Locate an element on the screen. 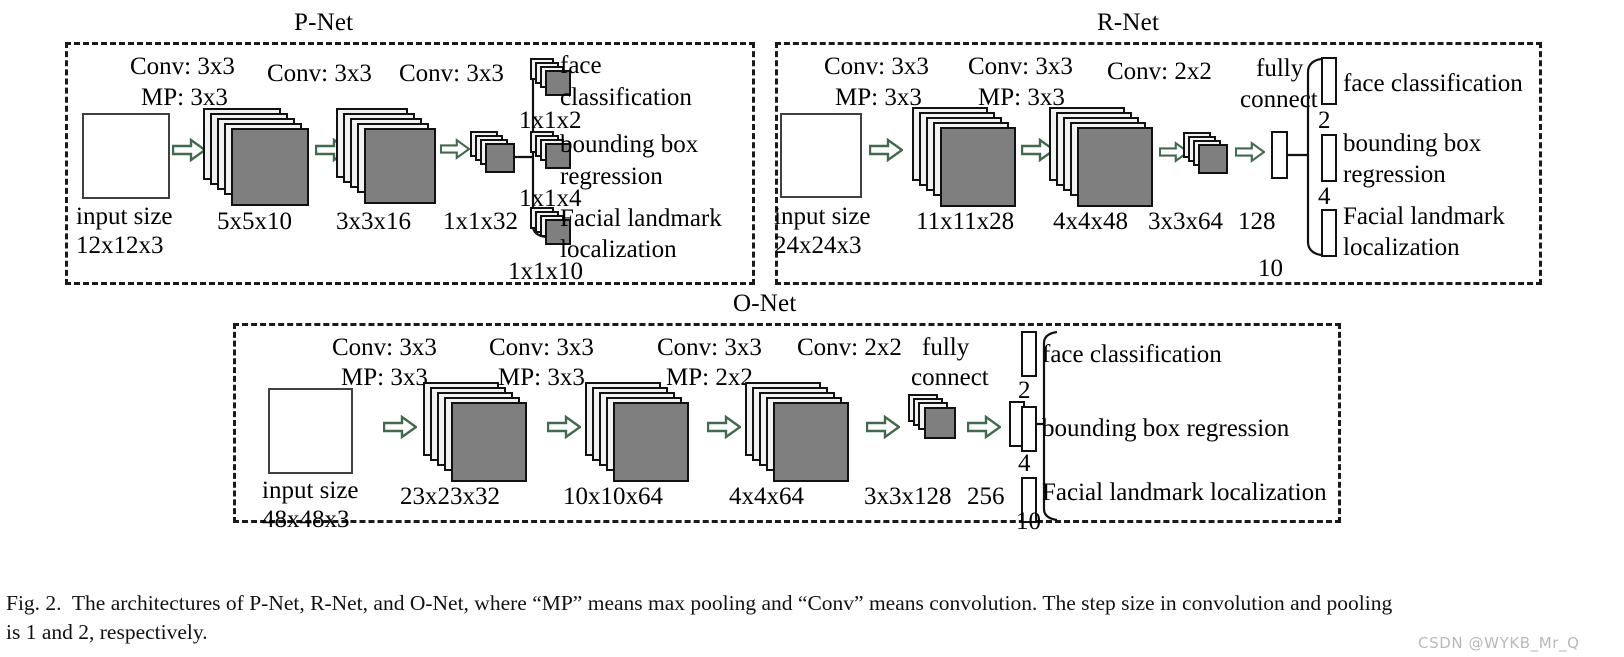 The height and width of the screenshot is (657, 1624). onet-output-2-label: bounding box regression is located at coordinates (1166, 428).